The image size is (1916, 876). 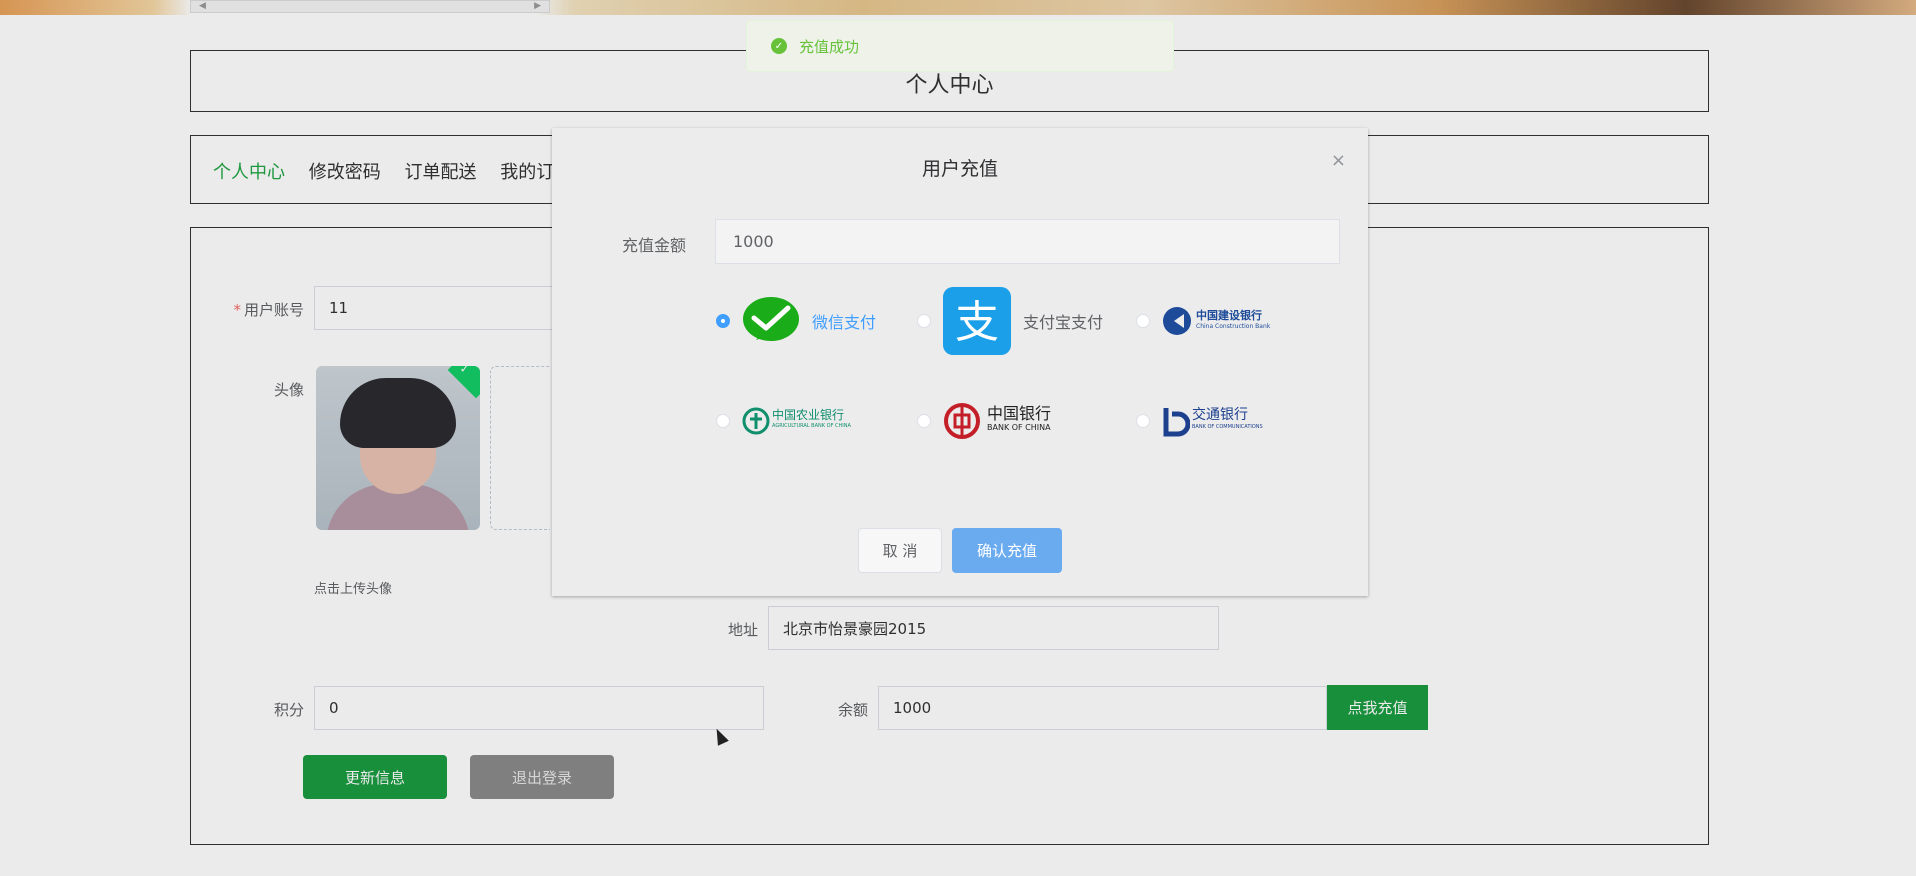 What do you see at coordinates (654, 245) in the screenshot?
I see `amount-label: 充值金额` at bounding box center [654, 245].